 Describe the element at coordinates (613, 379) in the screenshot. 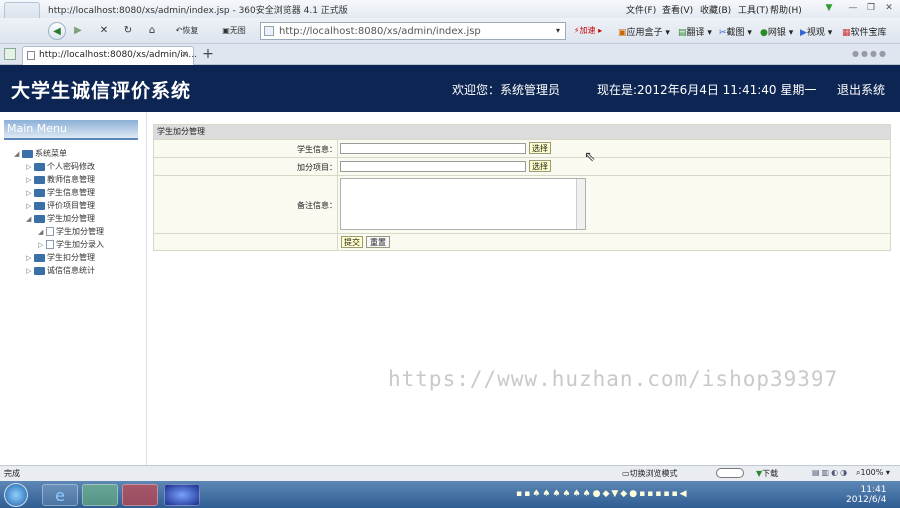

I see `watermark-text: https://www.huzhan.com/ishop39397` at that location.